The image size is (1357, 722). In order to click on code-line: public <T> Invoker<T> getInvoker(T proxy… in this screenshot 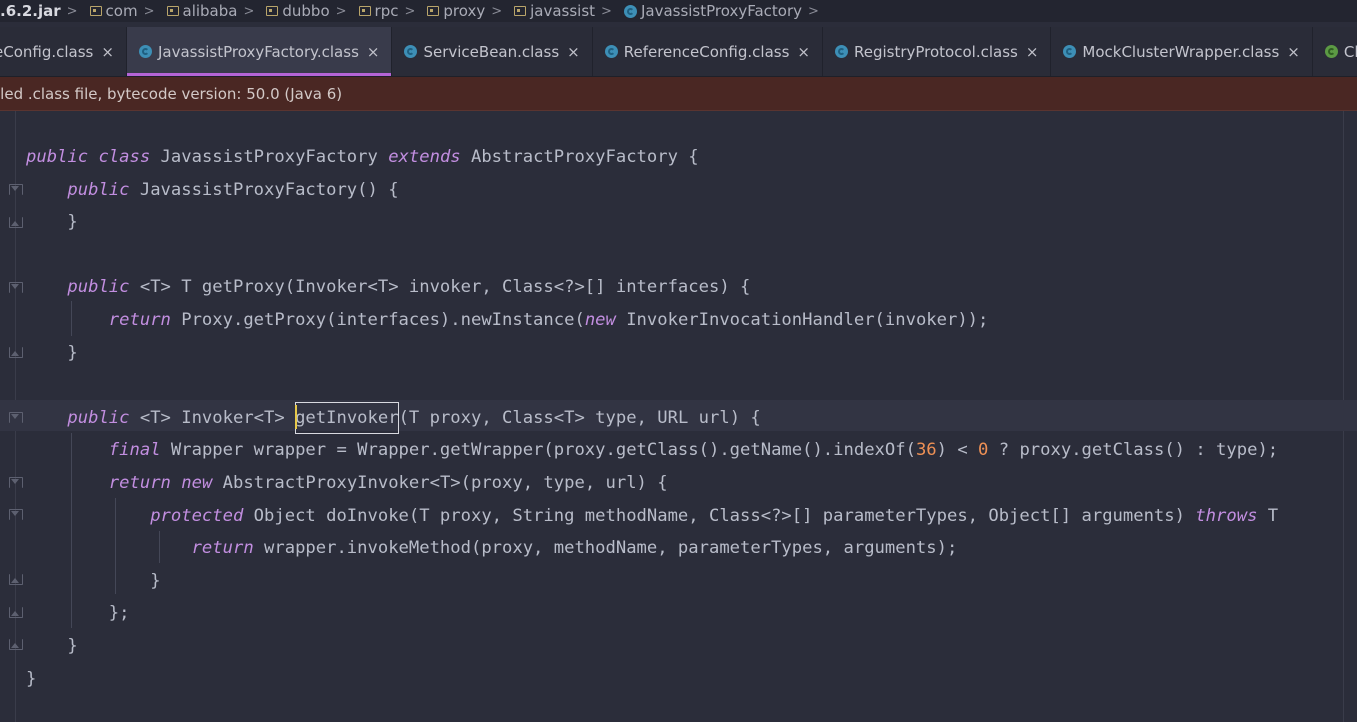, I will do `click(652, 418)`.